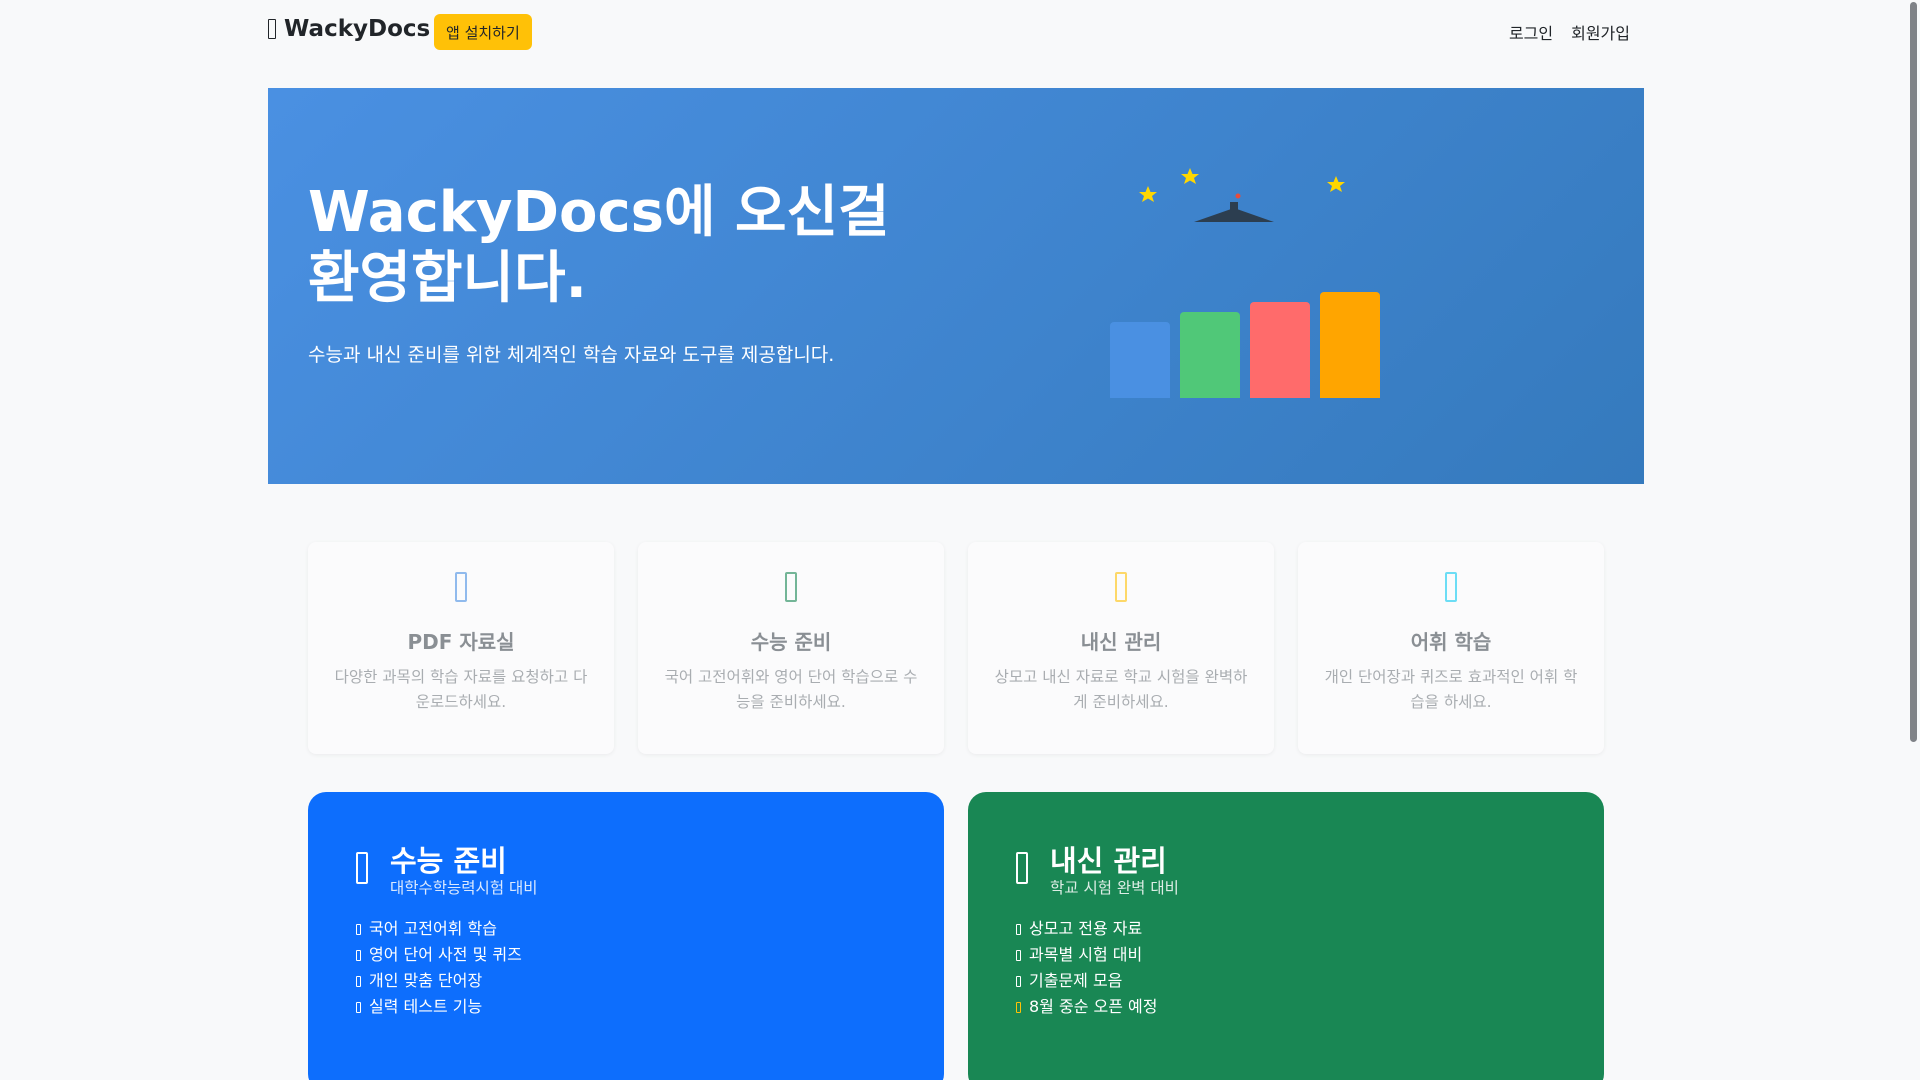  Describe the element at coordinates (1108, 861) in the screenshot. I see `panel-title: 내신 관리` at that location.